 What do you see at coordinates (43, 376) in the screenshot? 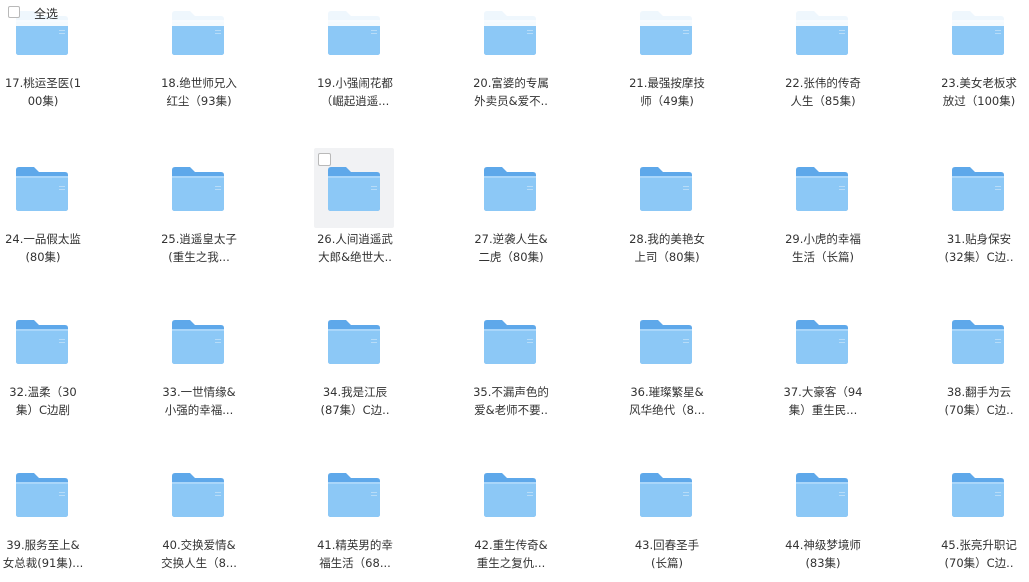
I see `folder-item: 32.温柔（30 集）C边剧` at bounding box center [43, 376].